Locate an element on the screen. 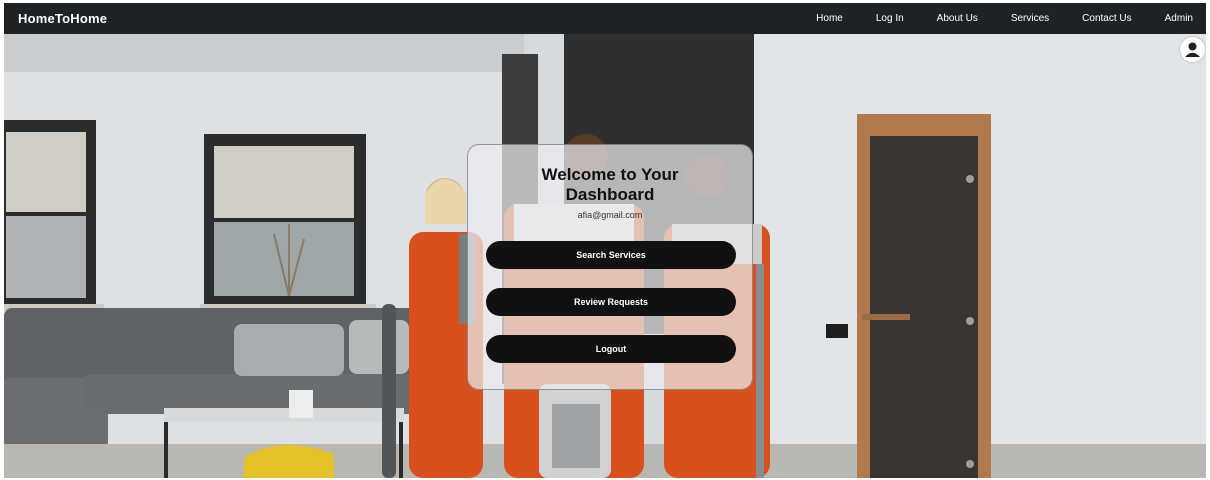 The width and height of the screenshot is (1210, 480). dashboard-title-line1: Welcome to Your is located at coordinates (610, 174).